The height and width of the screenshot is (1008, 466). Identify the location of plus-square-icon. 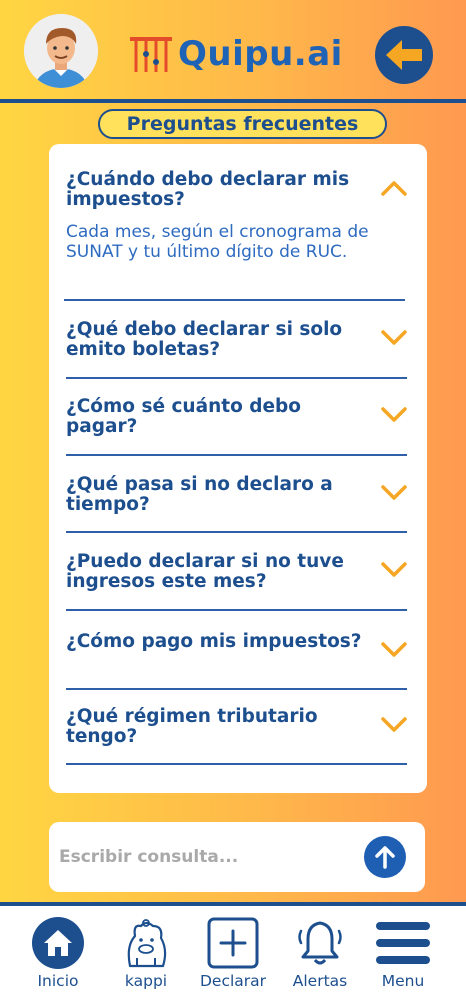
(233, 943).